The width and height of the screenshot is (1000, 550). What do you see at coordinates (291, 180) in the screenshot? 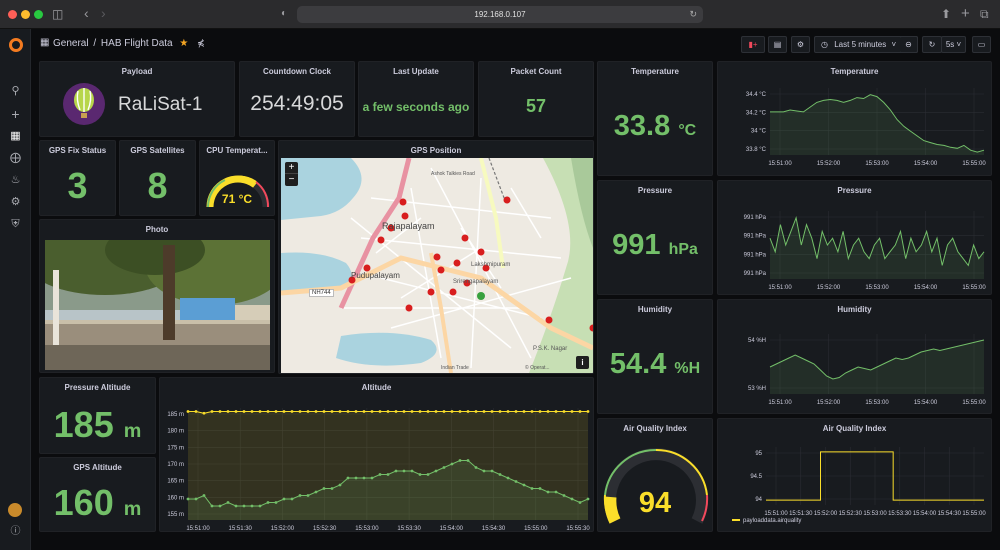
I see `map-zoom-out-button: −` at bounding box center [291, 180].